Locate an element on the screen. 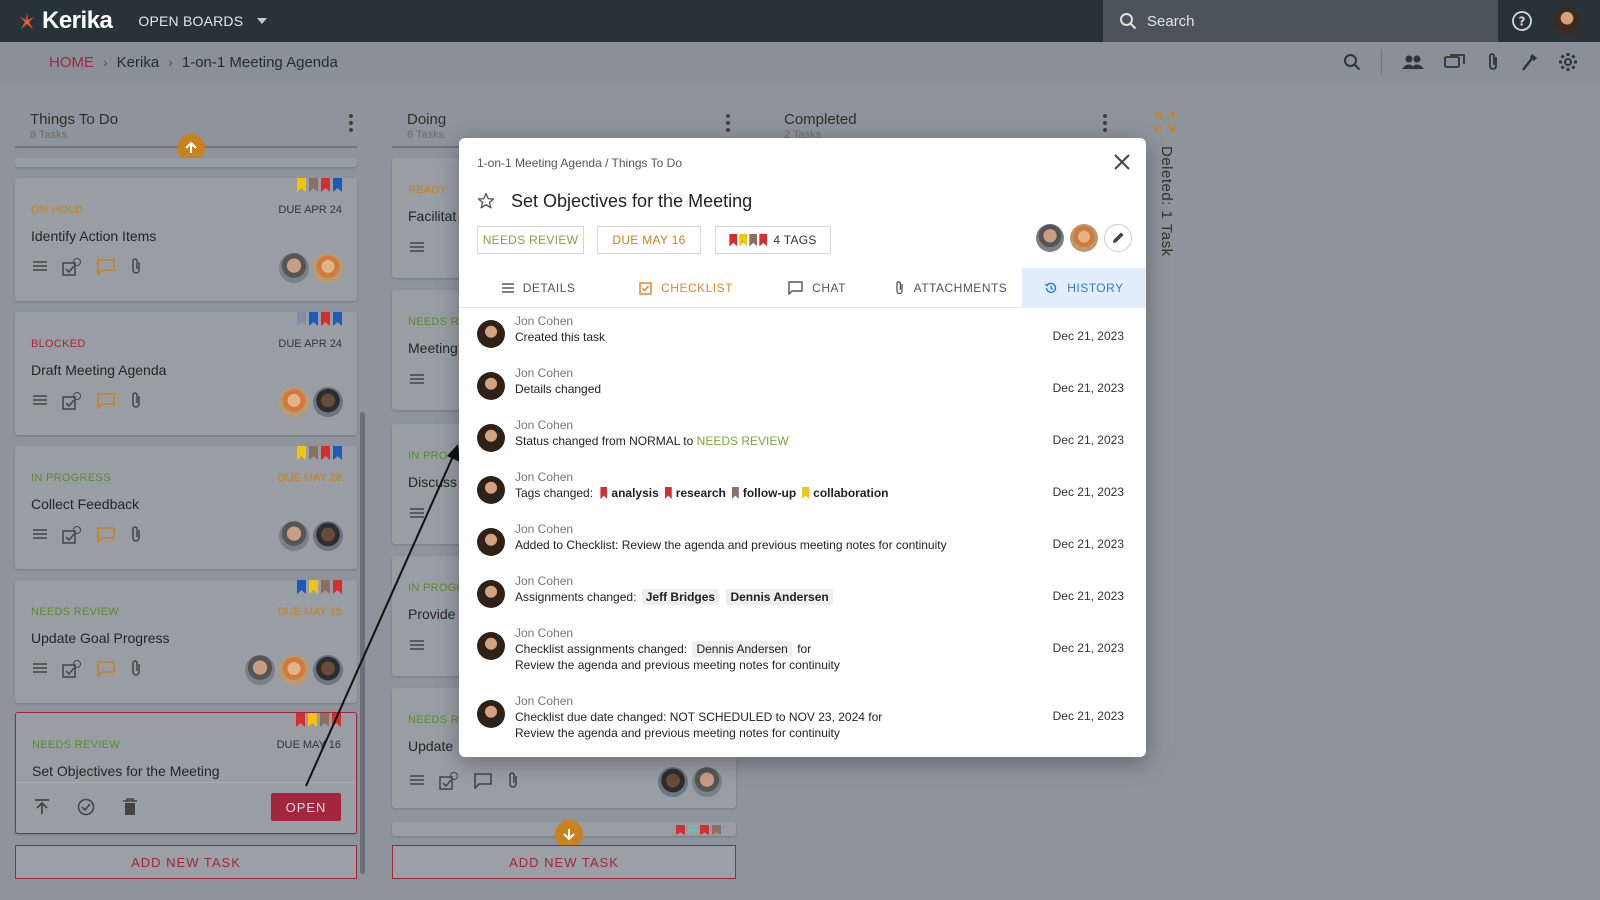 This screenshot has width=1600, height=900. tab-checklist: CHECKLIST is located at coordinates (686, 288).